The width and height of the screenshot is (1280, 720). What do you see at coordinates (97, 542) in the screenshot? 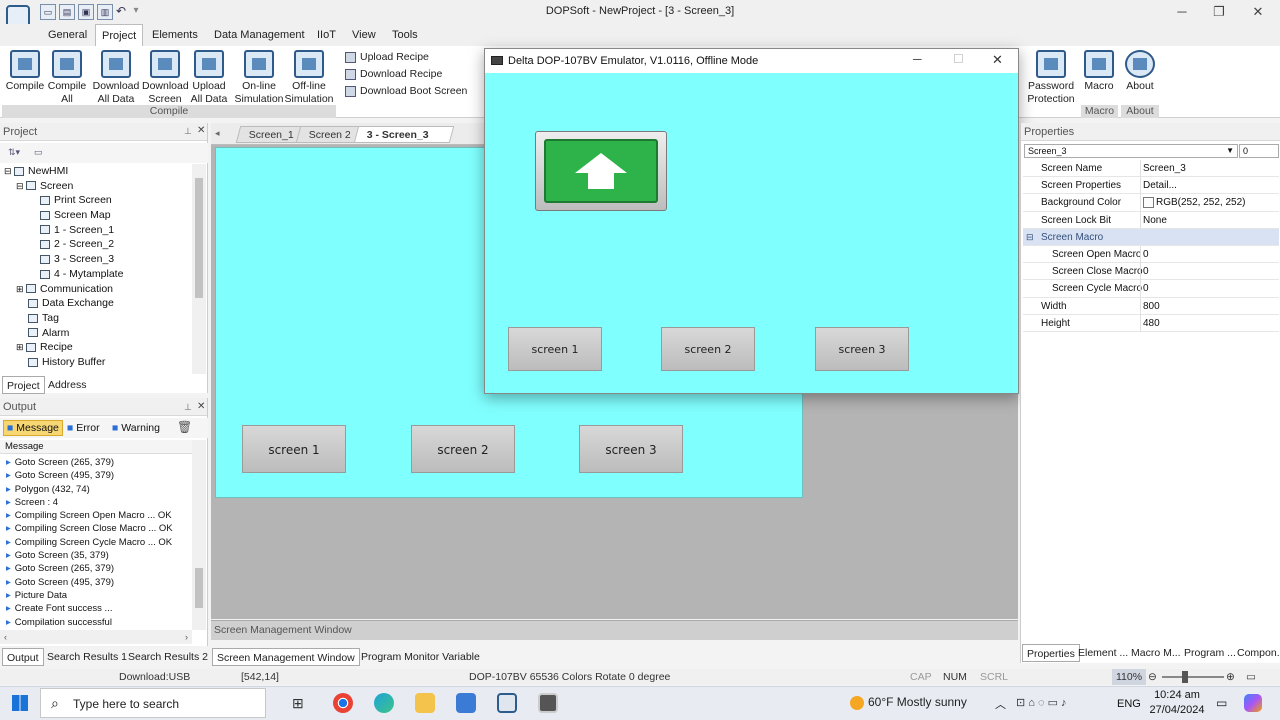
I see `list-item: Compiling Screen Cycle Macro ... OK` at bounding box center [97, 542].